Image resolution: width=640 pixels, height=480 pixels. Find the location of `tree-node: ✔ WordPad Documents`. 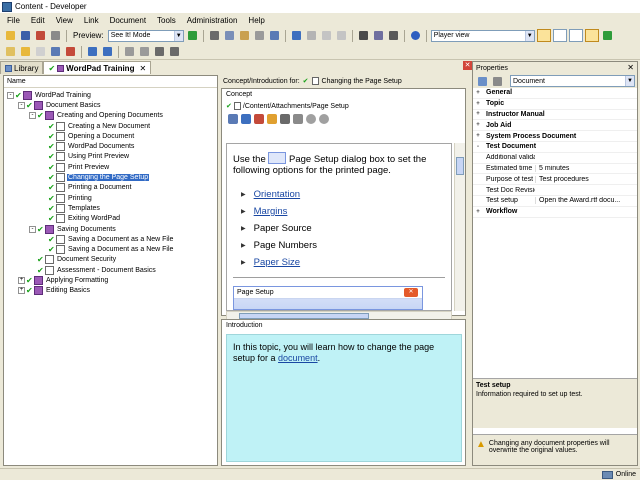

tree-node: ✔ WordPad Documents is located at coordinates (110, 146).